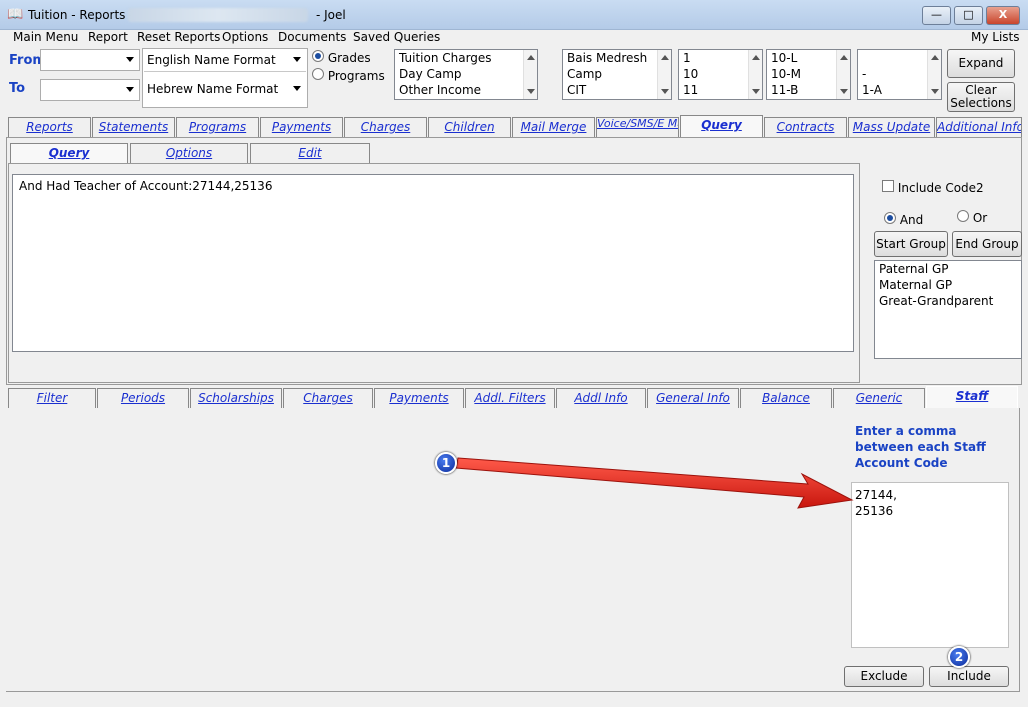  Describe the element at coordinates (49, 127) in the screenshot. I see `tab-reports: Reports` at that location.